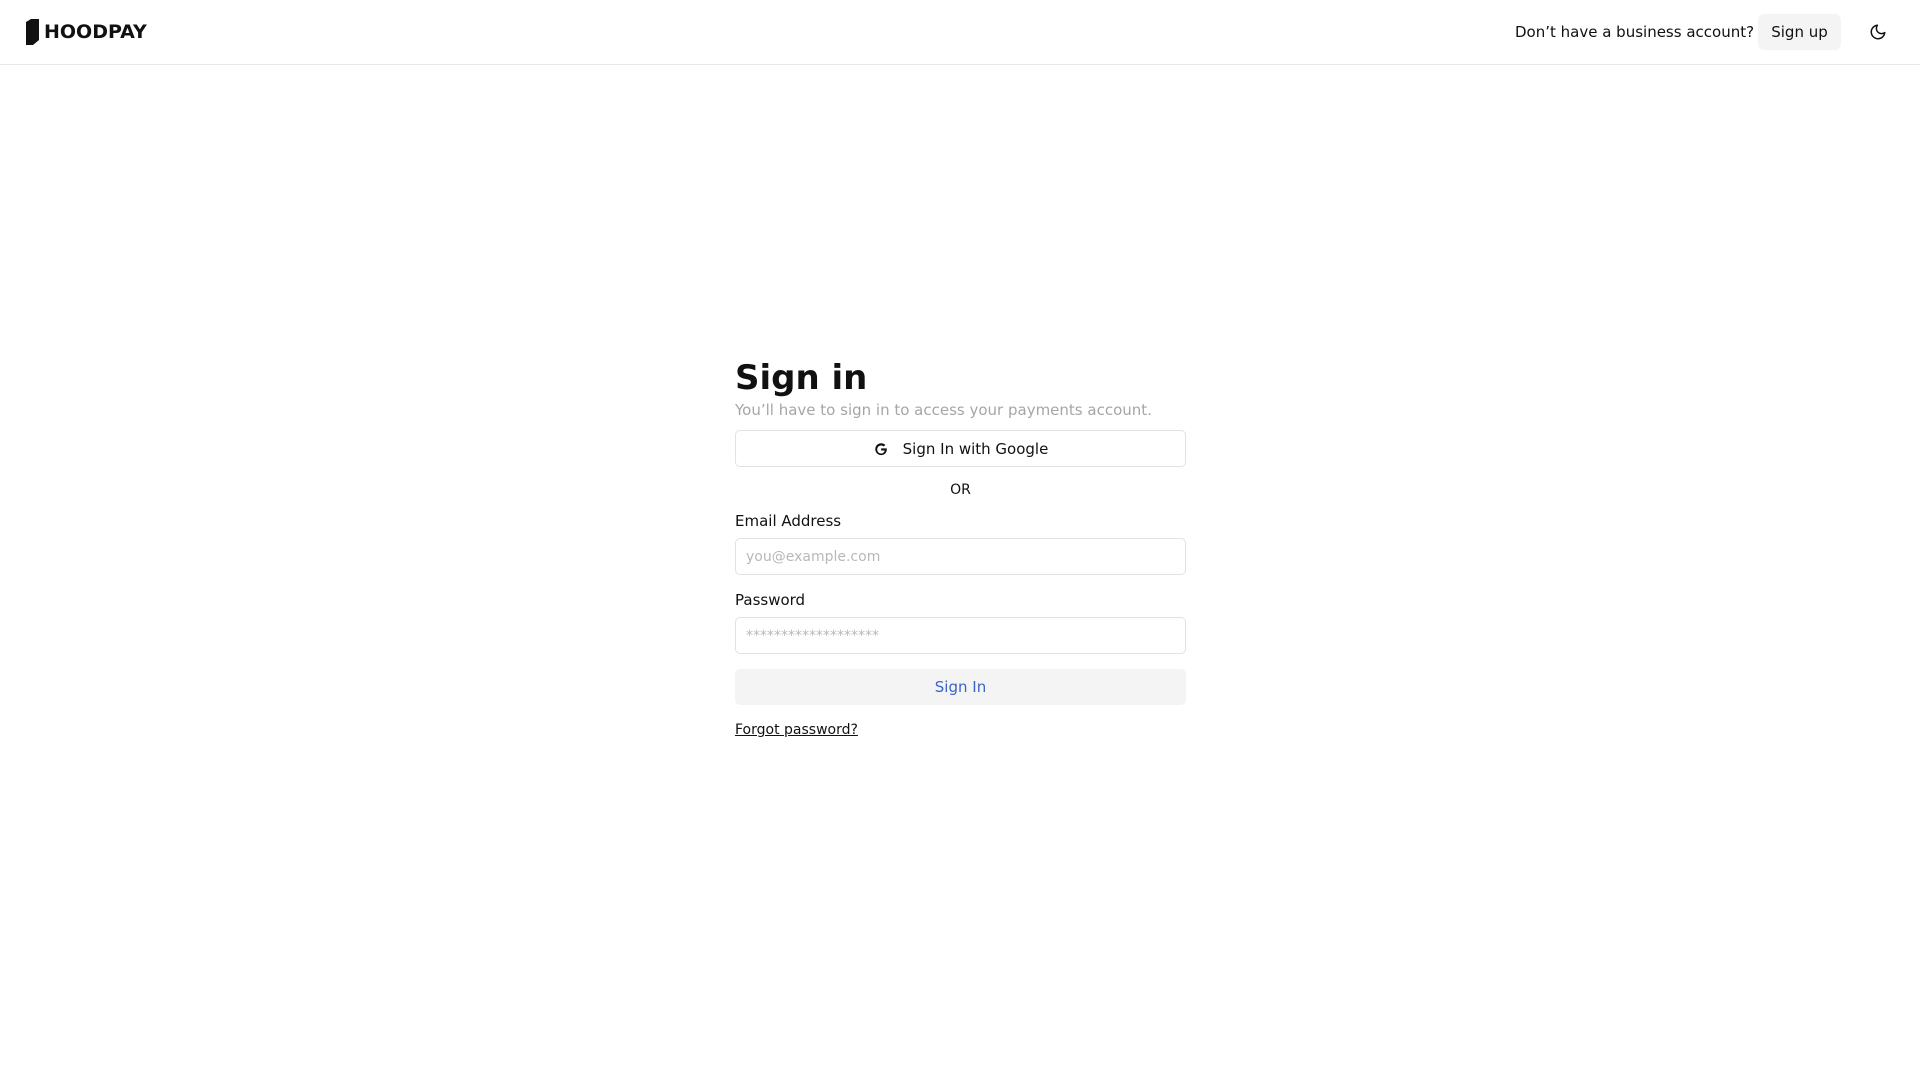 This screenshot has height=1080, width=1920. I want to click on brand-name: HOODPAY, so click(95, 32).